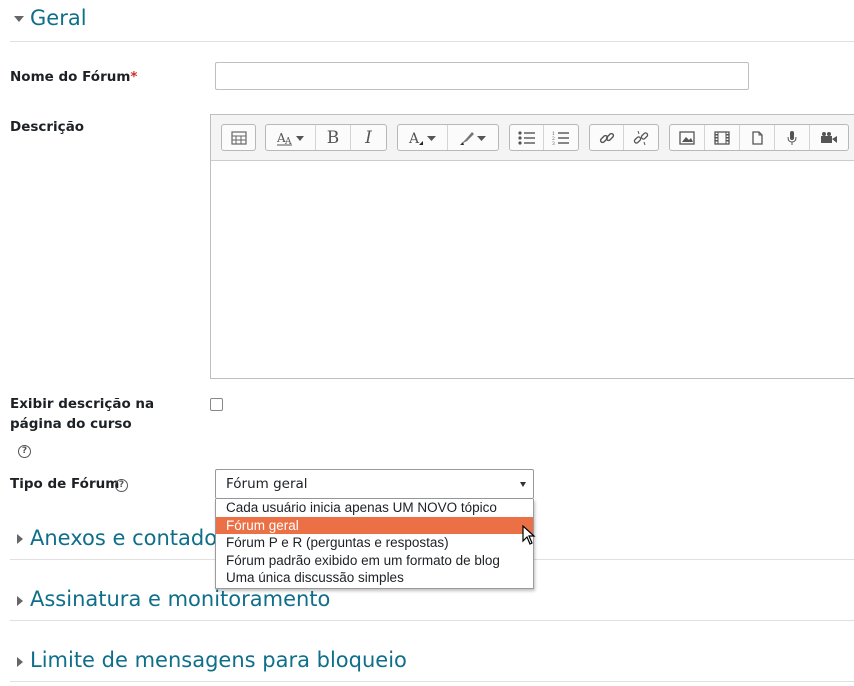 This screenshot has height=686, width=854. What do you see at coordinates (607, 137) in the screenshot?
I see `link-icon` at bounding box center [607, 137].